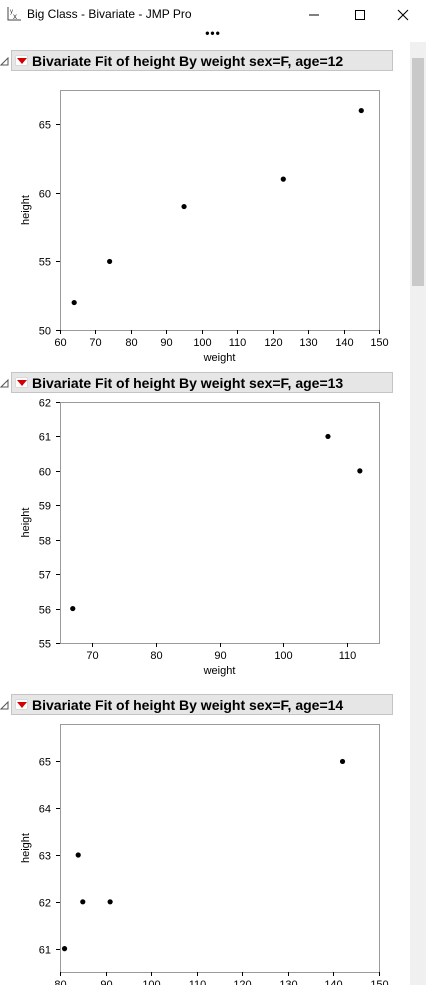 The height and width of the screenshot is (985, 426). I want to click on y-tick-label: 59, so click(45, 507).